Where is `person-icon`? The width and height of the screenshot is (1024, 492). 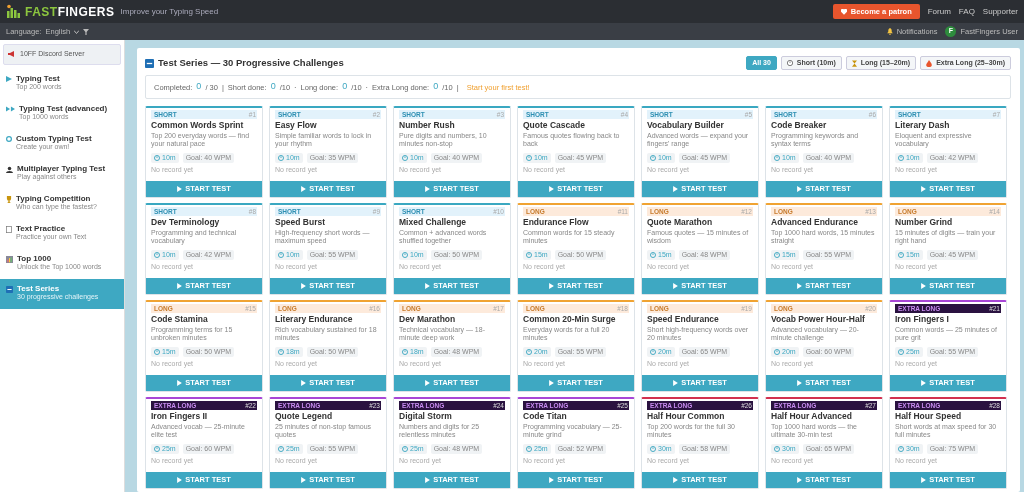 person-icon is located at coordinates (9, 169).